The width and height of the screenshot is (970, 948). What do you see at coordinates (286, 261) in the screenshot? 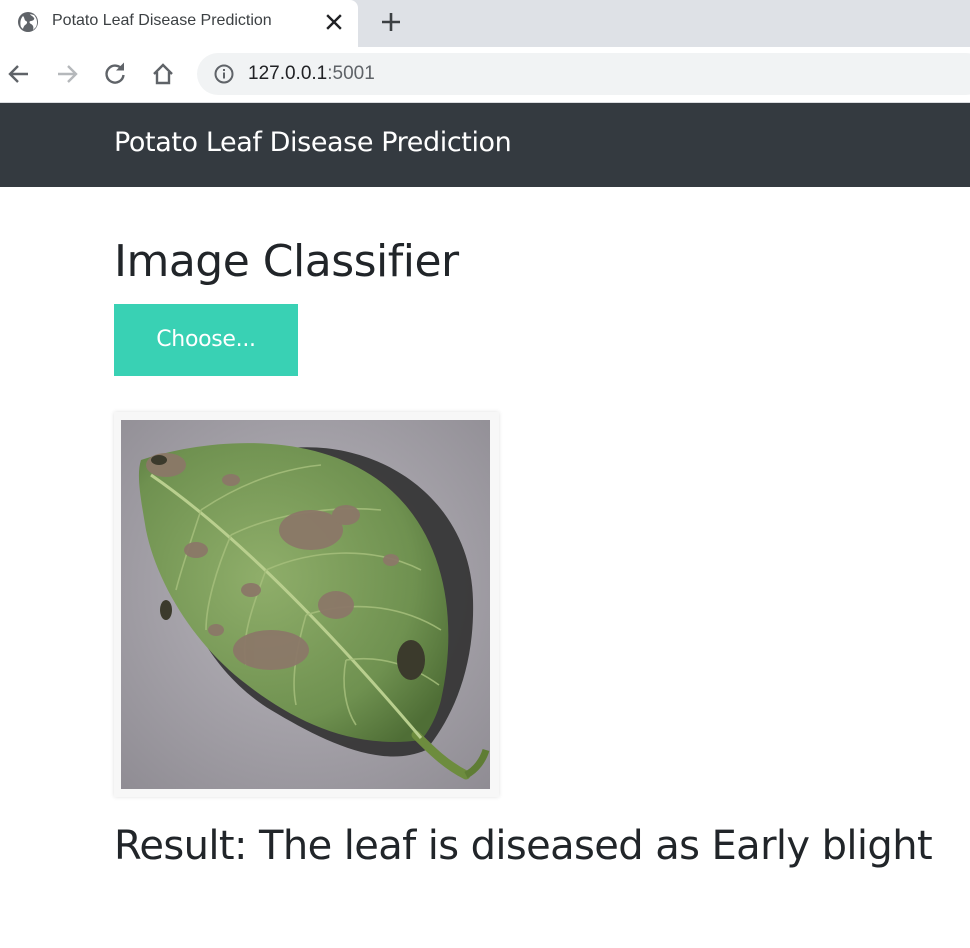
I see `page-title: Image Classifier` at bounding box center [286, 261].